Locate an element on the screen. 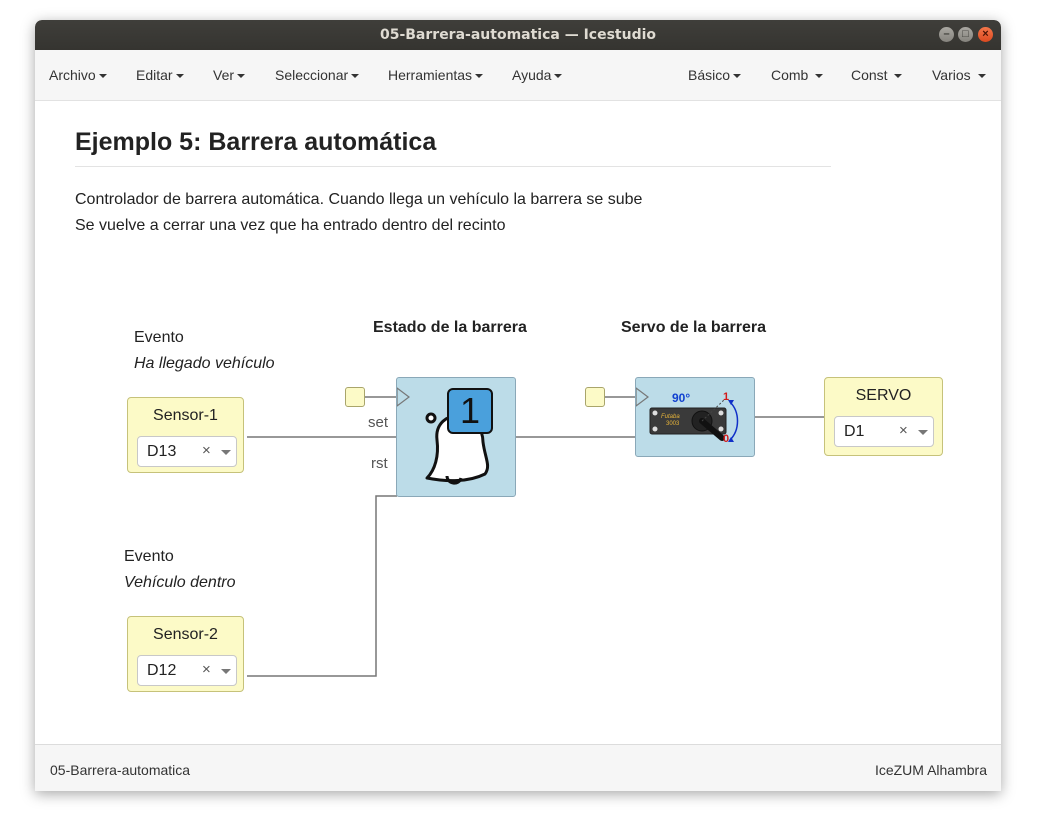  output-block-servo: SERVO D1 × is located at coordinates (883, 416).